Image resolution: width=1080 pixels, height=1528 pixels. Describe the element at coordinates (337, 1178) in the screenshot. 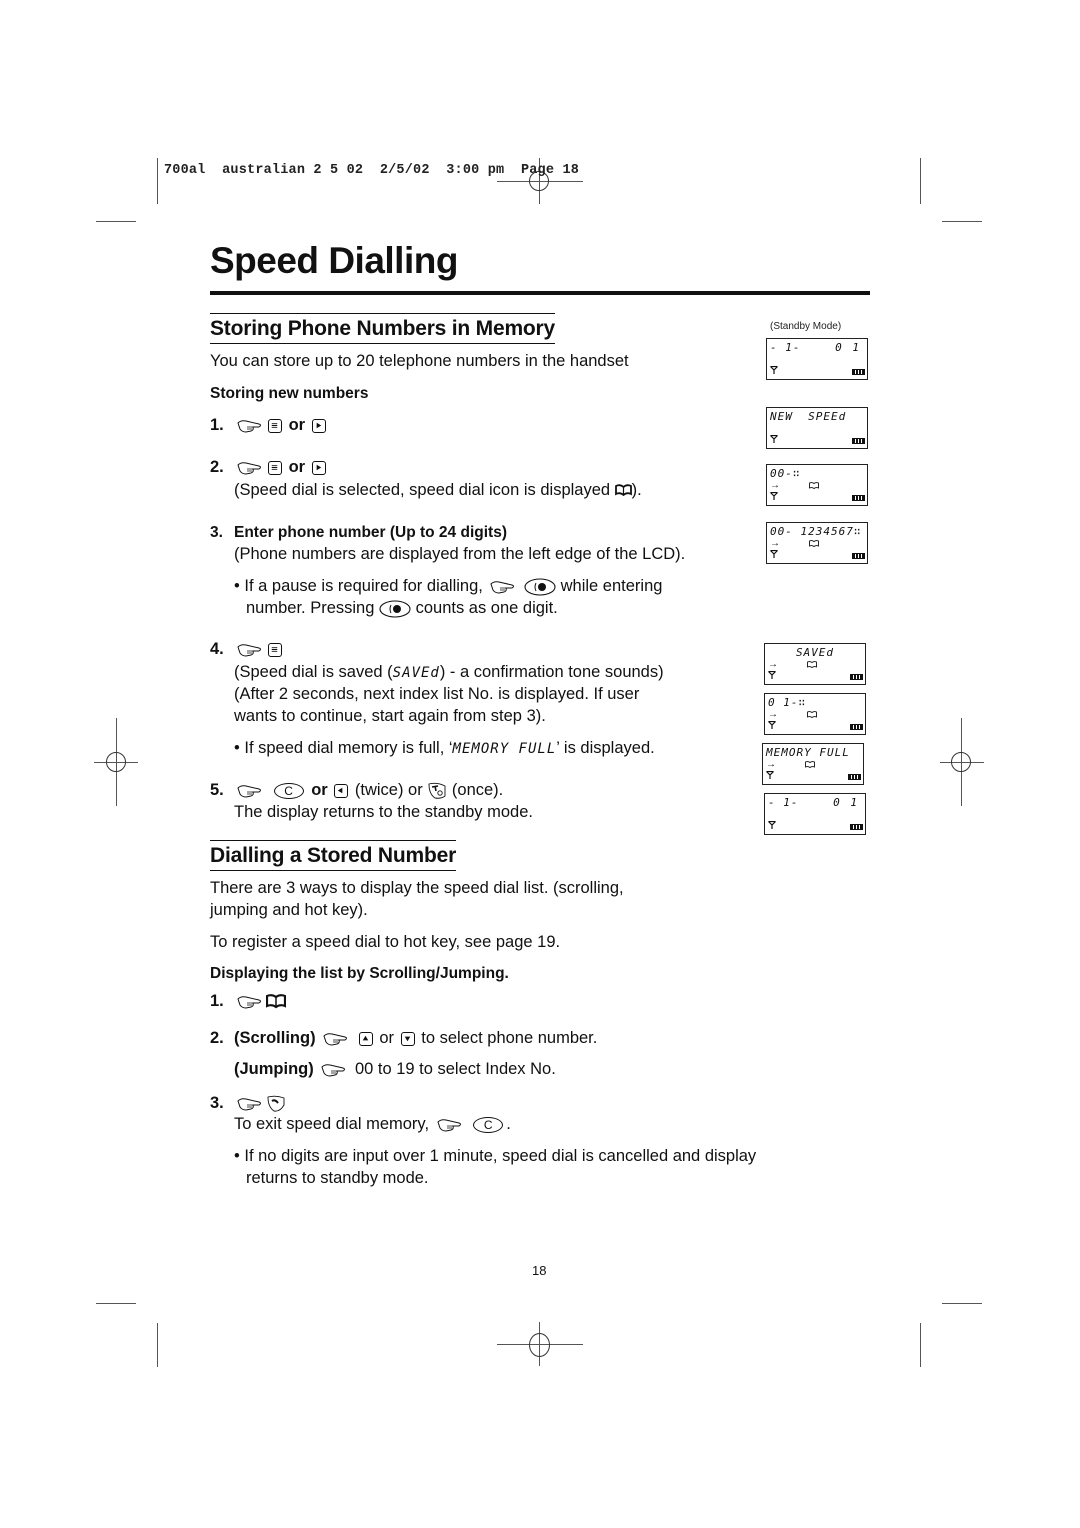

I see `section2-bullet-cont: returns to standby mode.` at that location.